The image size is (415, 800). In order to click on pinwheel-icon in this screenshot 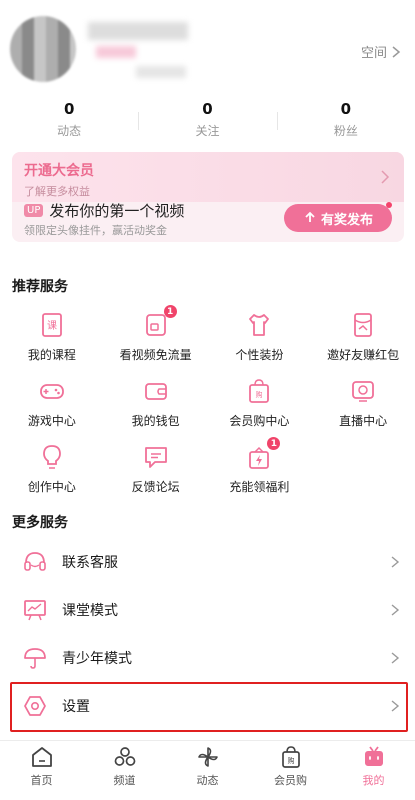, I will do `click(207, 757)`.